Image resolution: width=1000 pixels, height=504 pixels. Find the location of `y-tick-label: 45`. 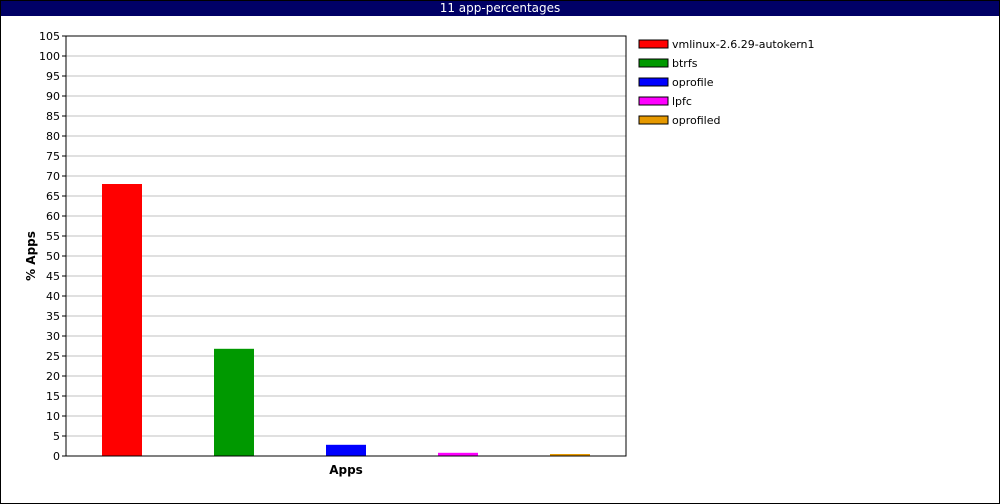

y-tick-label: 45 is located at coordinates (53, 276).